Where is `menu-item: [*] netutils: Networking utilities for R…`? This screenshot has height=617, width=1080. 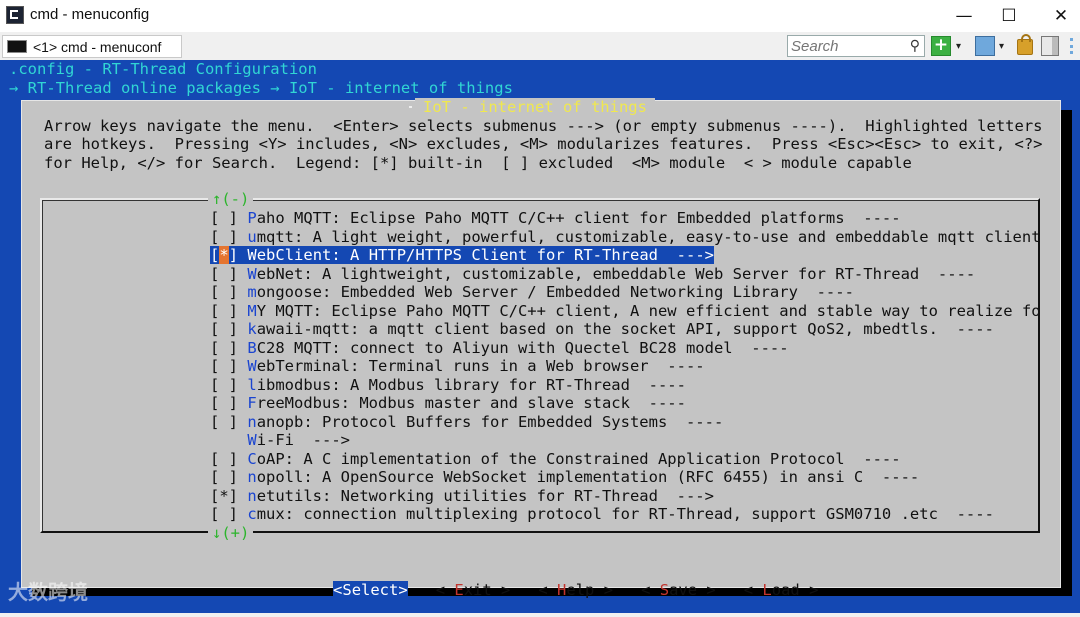 menu-item: [*] netutils: Networking utilities for R… is located at coordinates (626, 496).